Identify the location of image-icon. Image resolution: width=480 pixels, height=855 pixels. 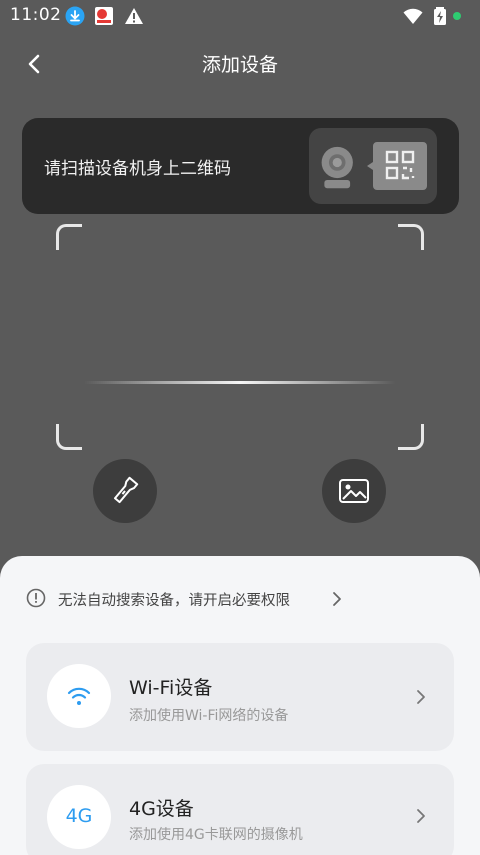
(354, 491).